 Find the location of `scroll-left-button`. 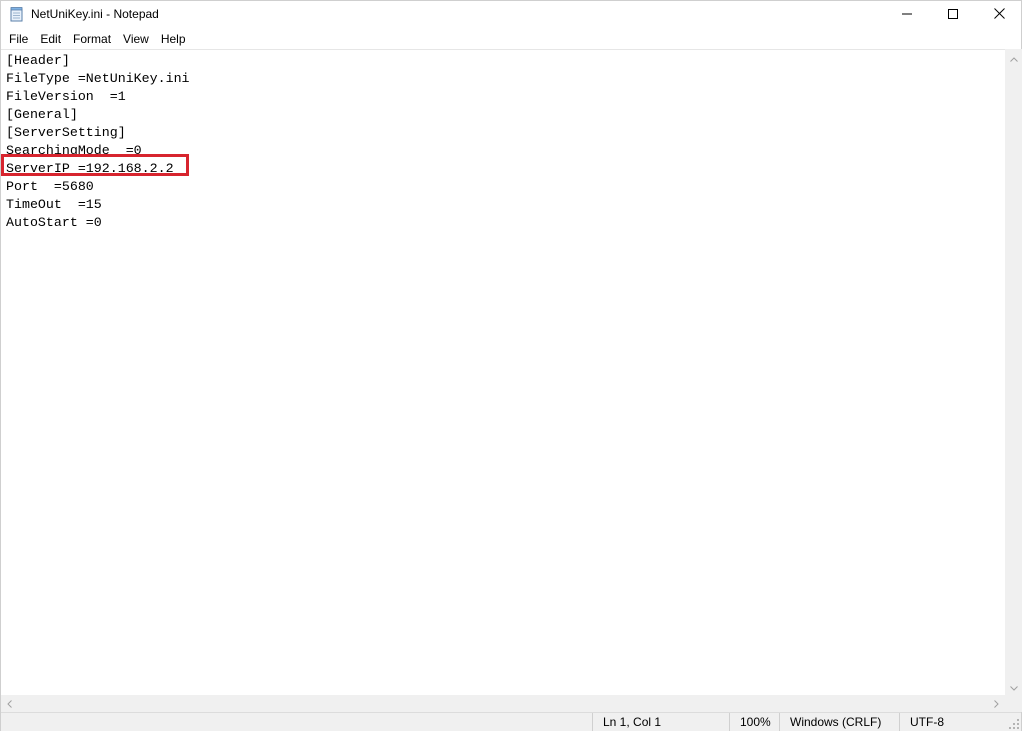

scroll-left-button is located at coordinates (9, 703).